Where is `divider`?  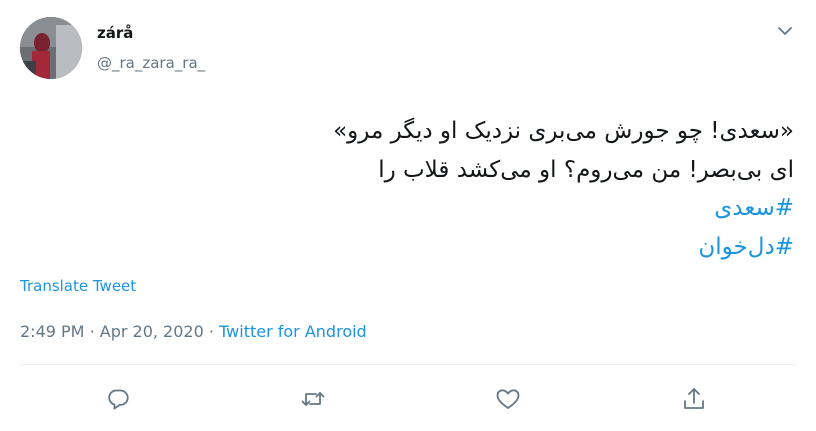
divider is located at coordinates (408, 364).